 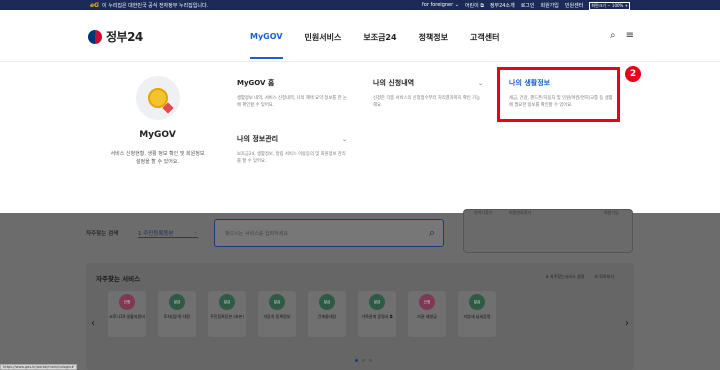 I want to click on service-item: 발급자동차 등록원부, so click(x=277, y=314).